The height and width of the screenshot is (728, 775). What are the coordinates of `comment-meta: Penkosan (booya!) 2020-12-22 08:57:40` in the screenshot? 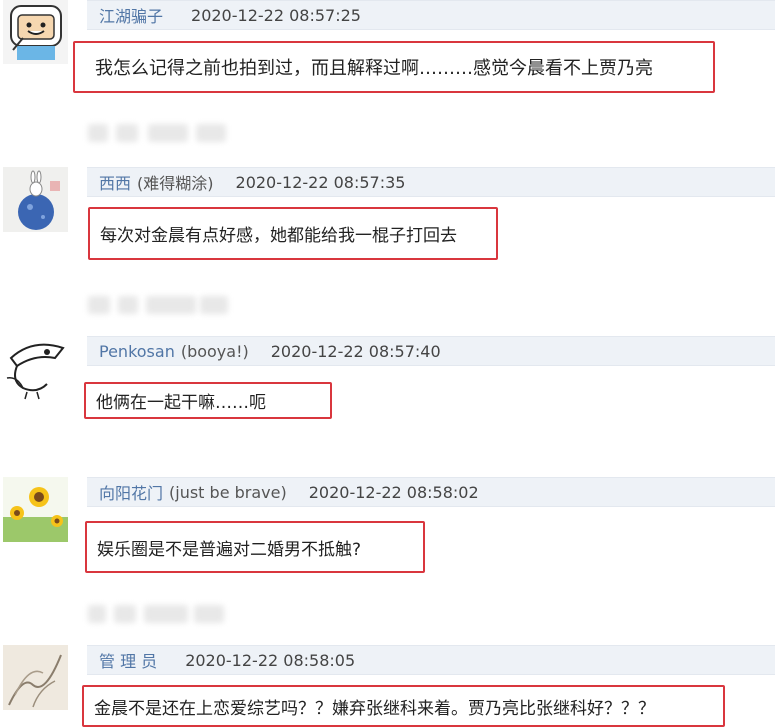 It's located at (431, 351).